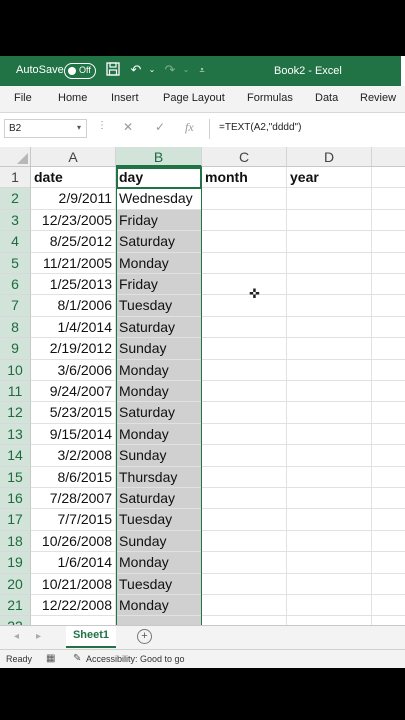 This screenshot has height=720, width=405. I want to click on date-cell: 8/6/2015, so click(73, 477).